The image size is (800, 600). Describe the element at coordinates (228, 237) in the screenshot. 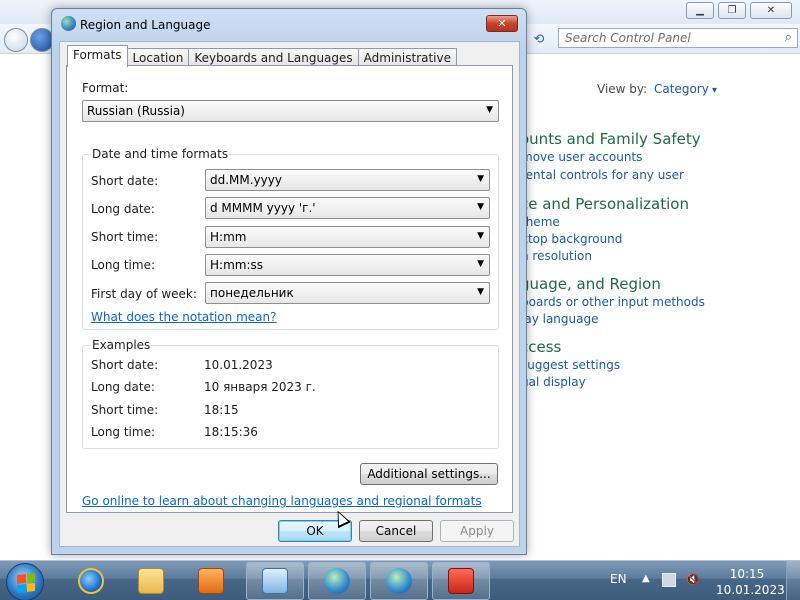

I see `short-time-value: H:mm` at that location.